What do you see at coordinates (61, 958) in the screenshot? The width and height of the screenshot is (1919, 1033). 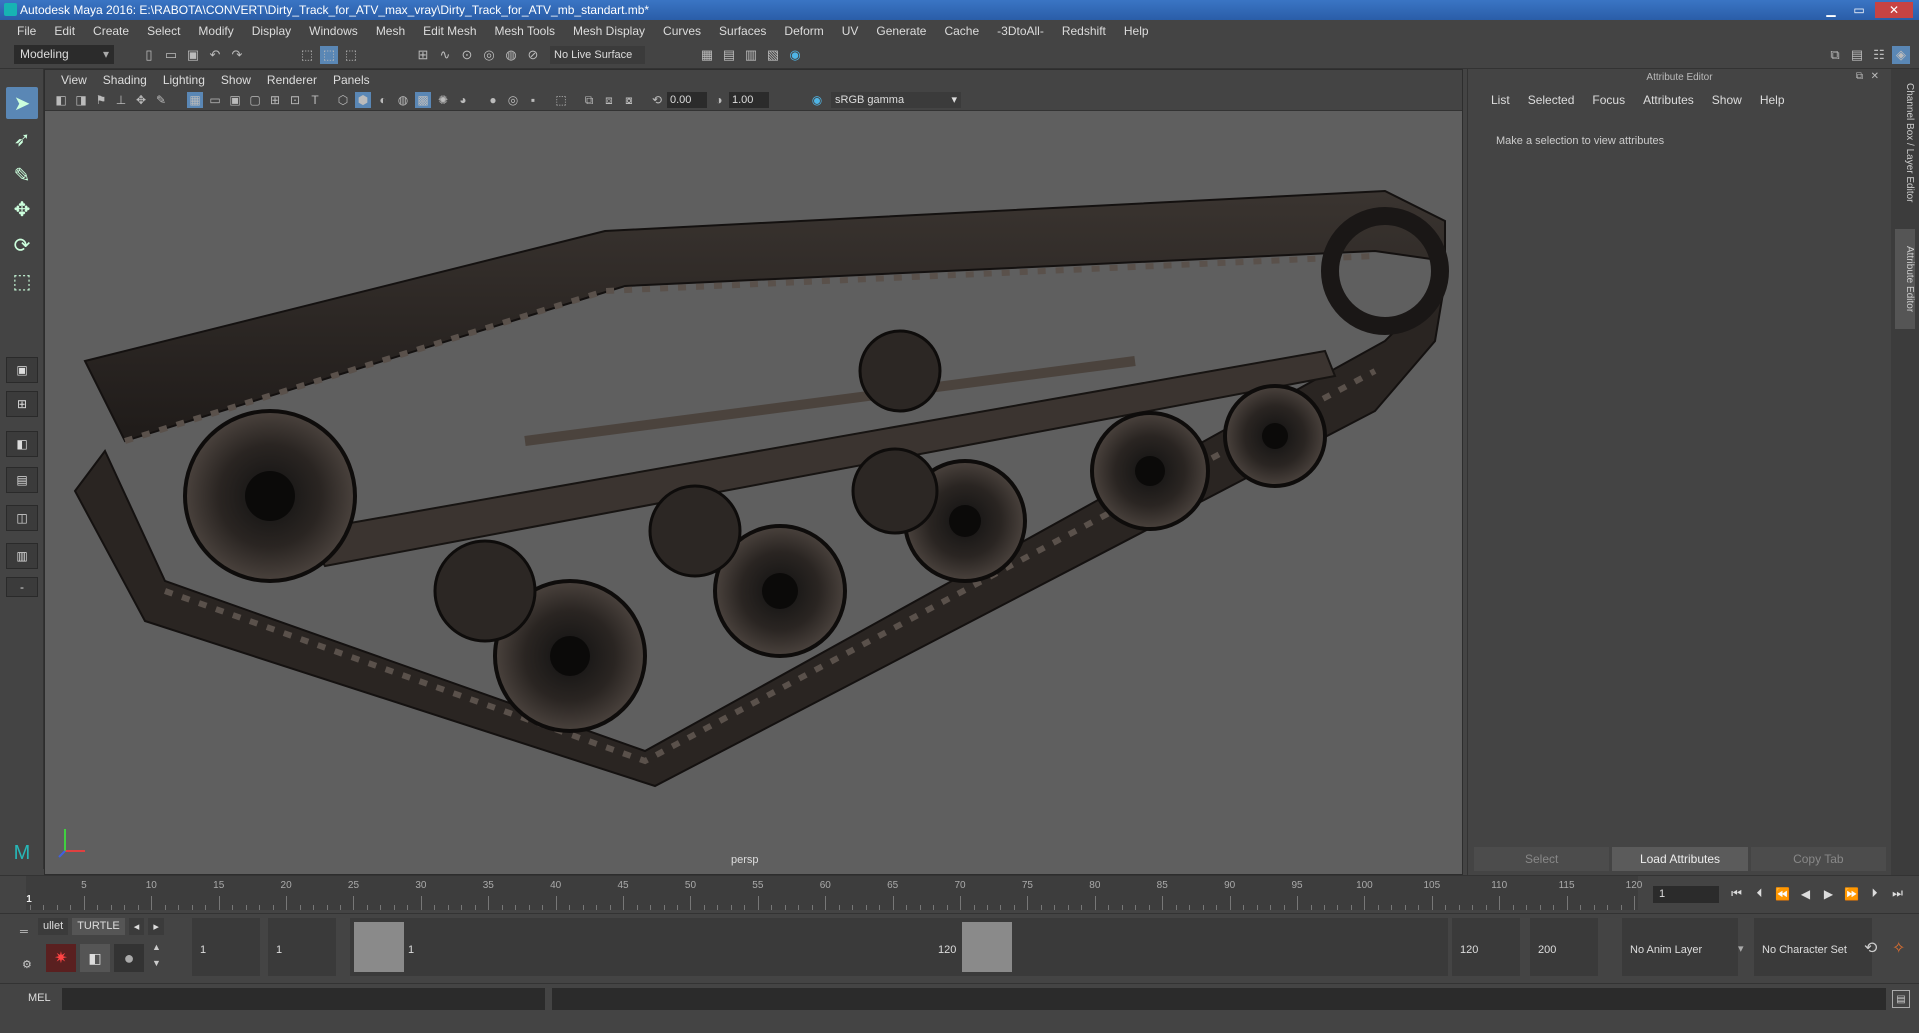 I see `render-icon: ✷` at bounding box center [61, 958].